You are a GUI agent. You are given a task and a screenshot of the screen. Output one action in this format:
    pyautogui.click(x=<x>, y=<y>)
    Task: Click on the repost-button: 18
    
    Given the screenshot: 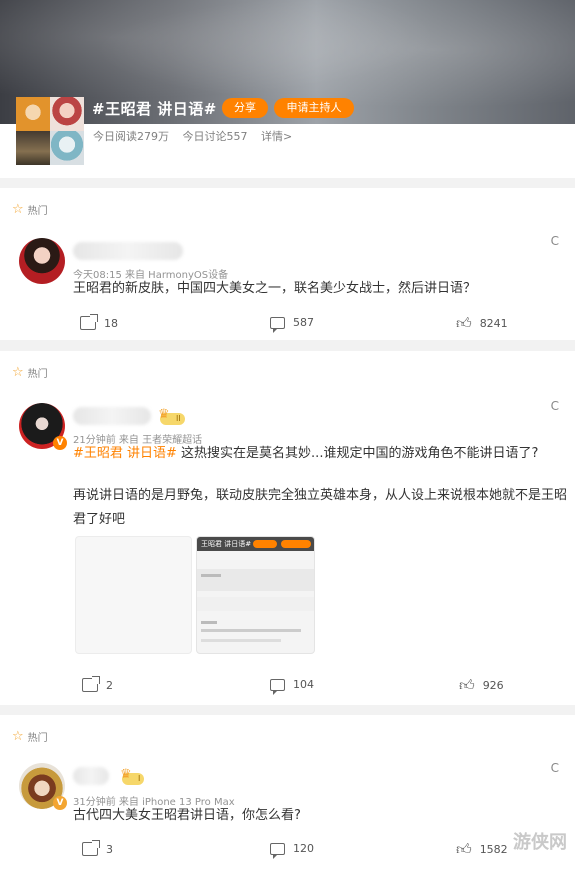 What is the action you would take?
    pyautogui.click(x=99, y=322)
    